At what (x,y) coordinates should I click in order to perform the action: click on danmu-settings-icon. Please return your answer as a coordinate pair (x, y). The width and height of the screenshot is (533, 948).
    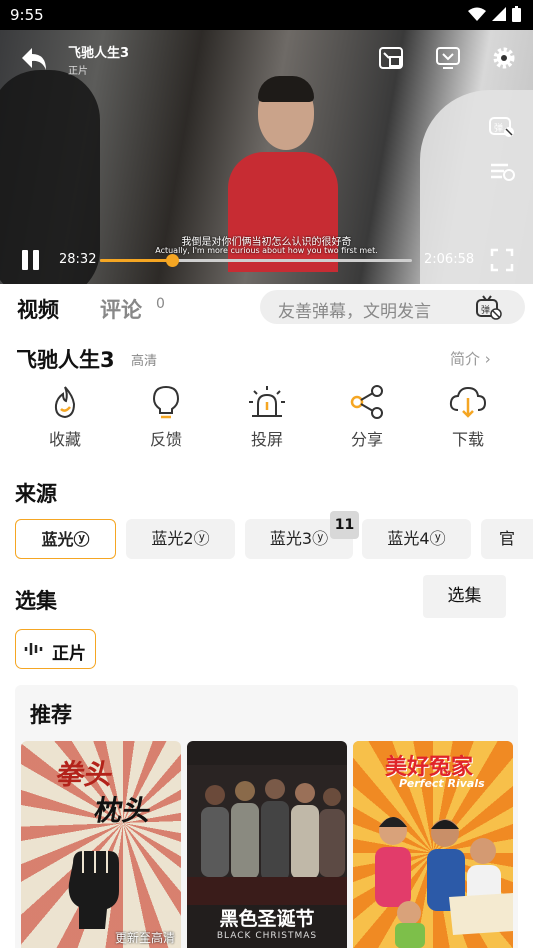
    Looking at the image, I should click on (502, 172).